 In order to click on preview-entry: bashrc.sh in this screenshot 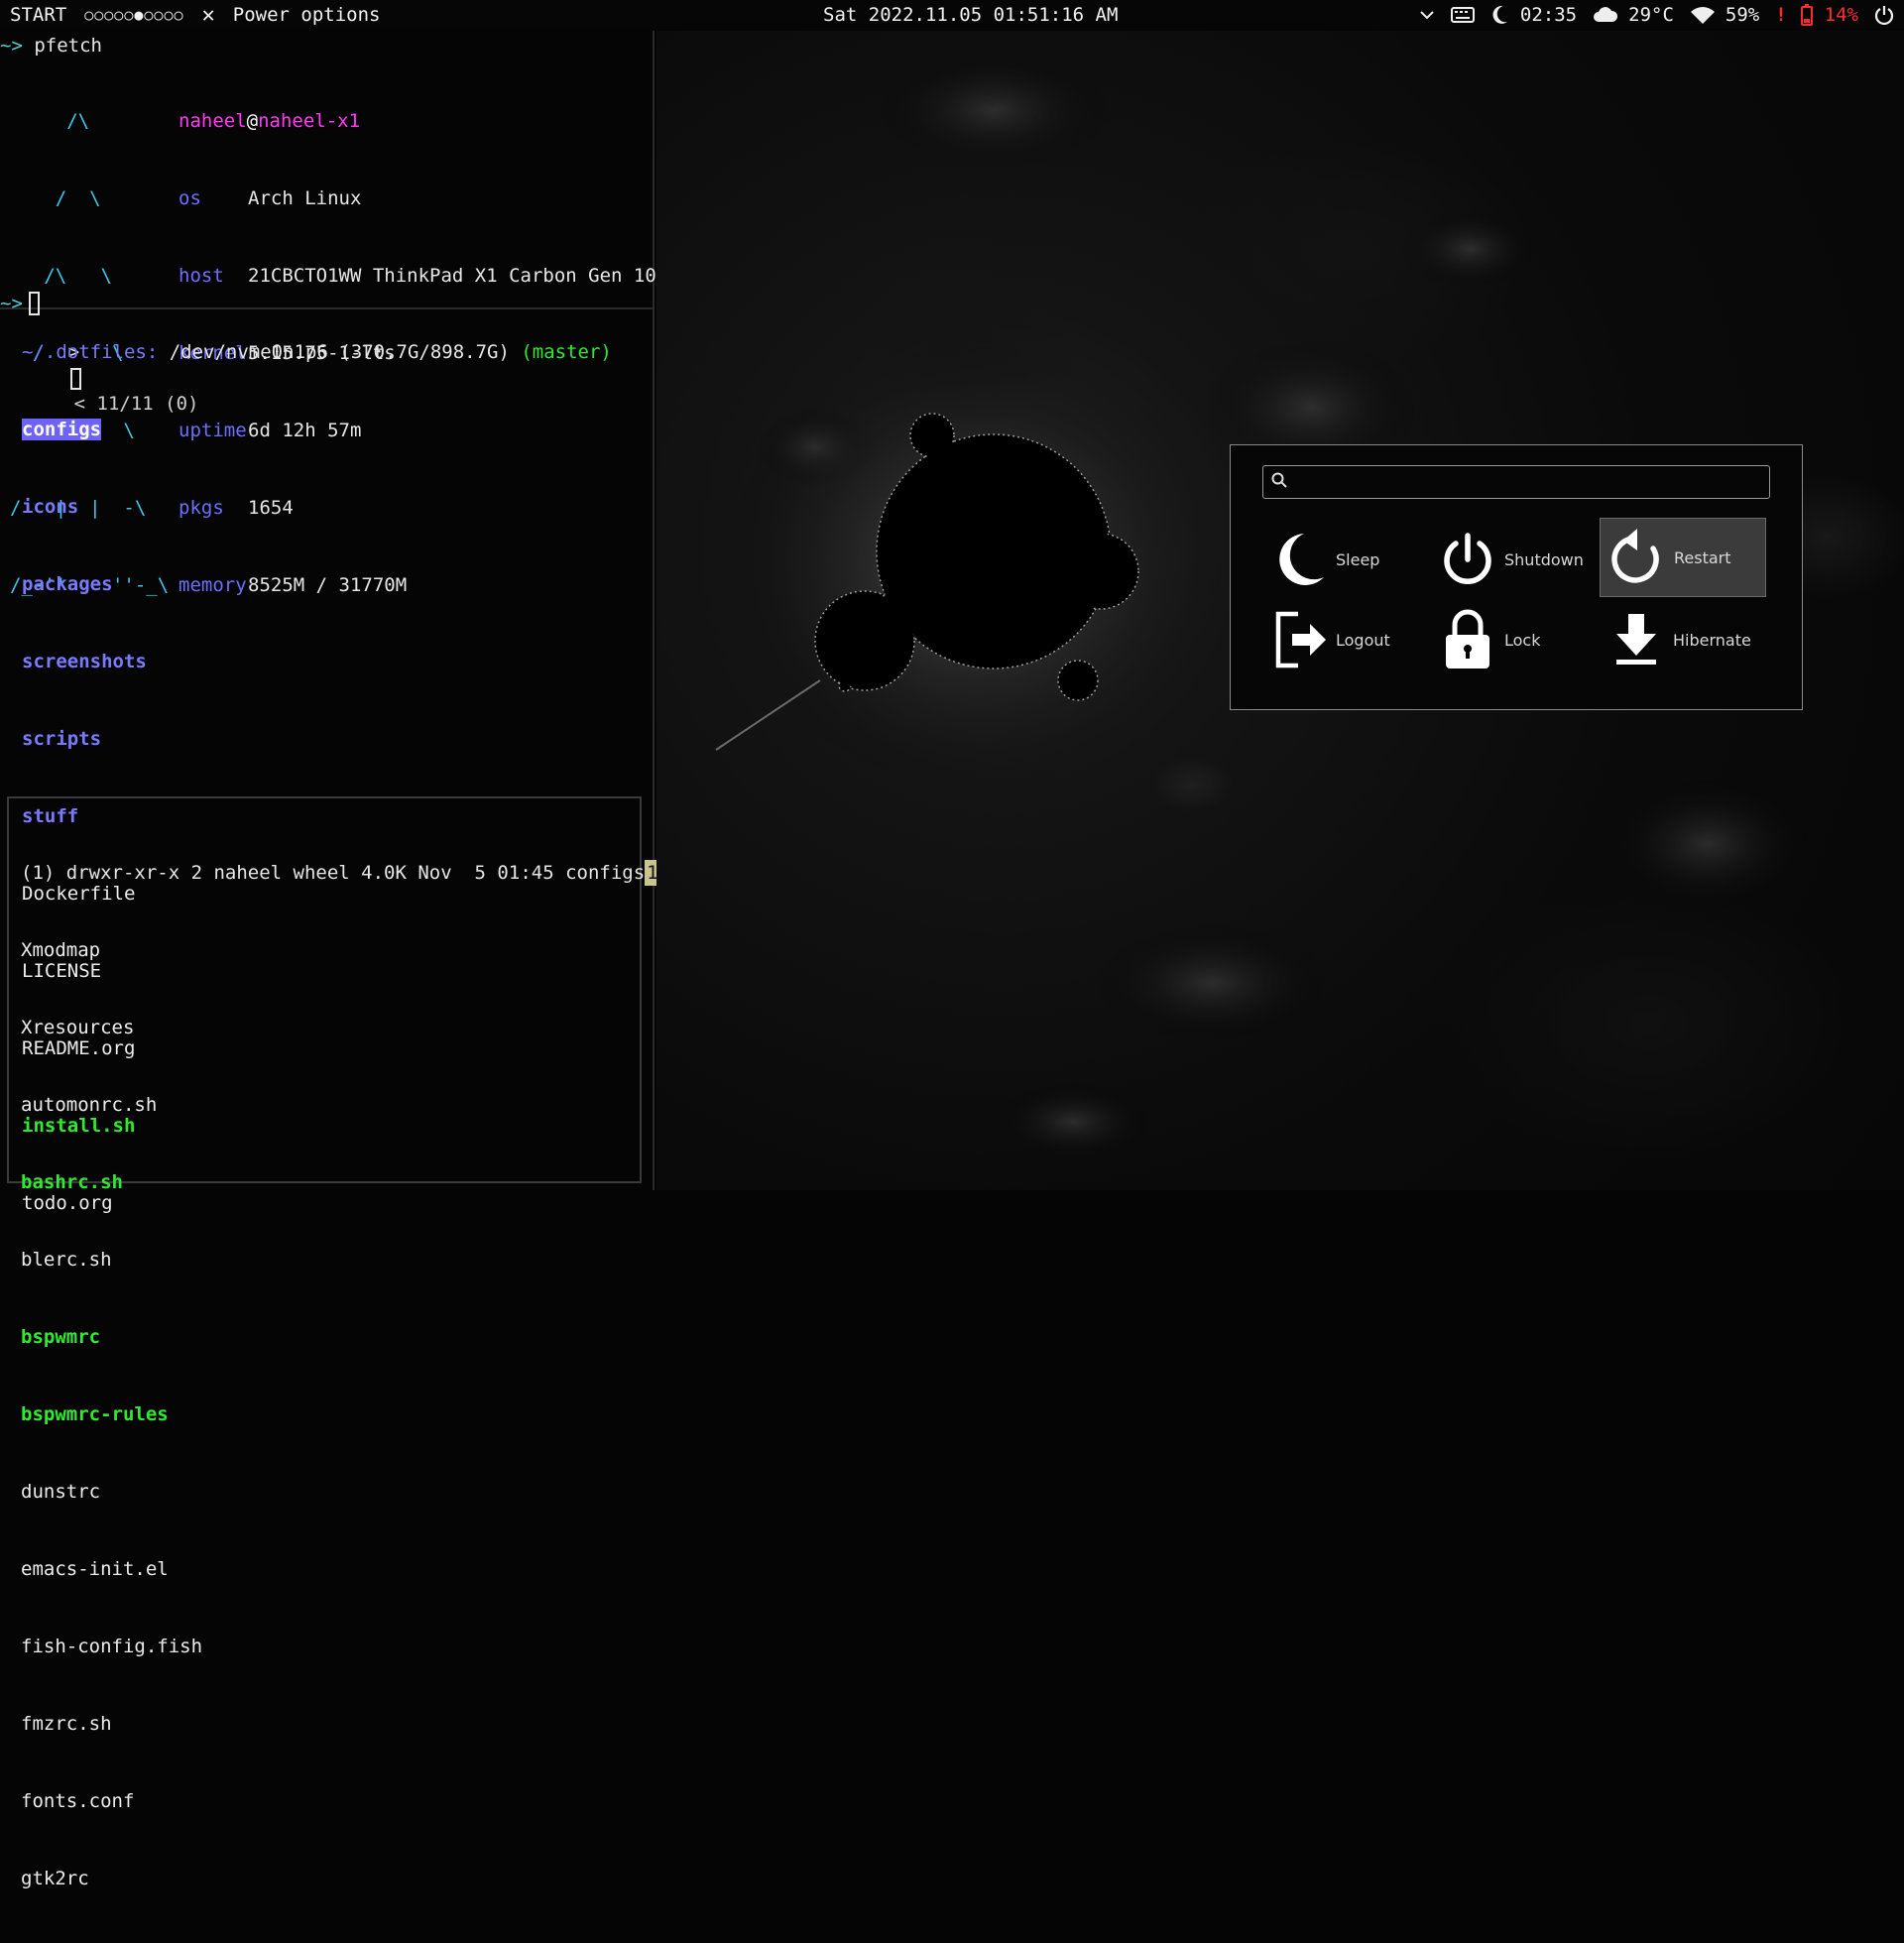, I will do `click(72, 1182)`.